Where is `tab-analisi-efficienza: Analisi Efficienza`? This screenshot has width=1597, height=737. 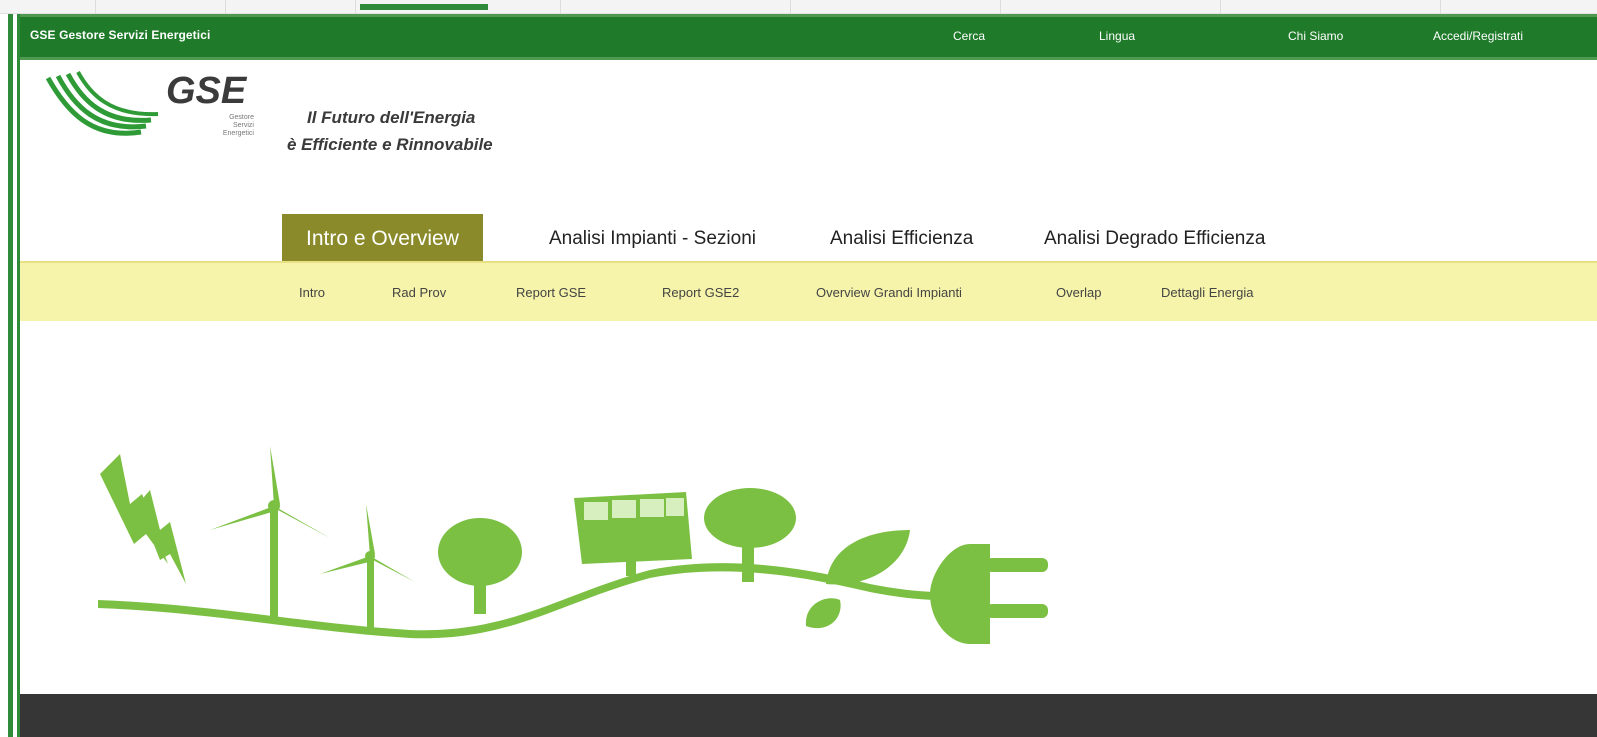
tab-analisi-efficienza: Analisi Efficienza is located at coordinates (901, 238).